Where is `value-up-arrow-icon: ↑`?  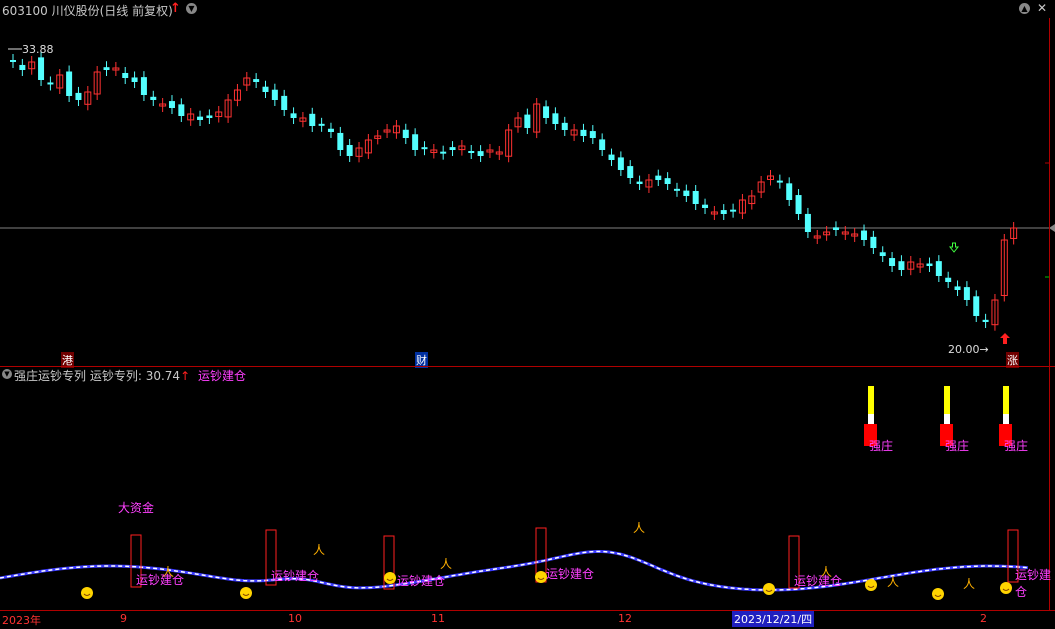 value-up-arrow-icon: ↑ is located at coordinates (185, 376).